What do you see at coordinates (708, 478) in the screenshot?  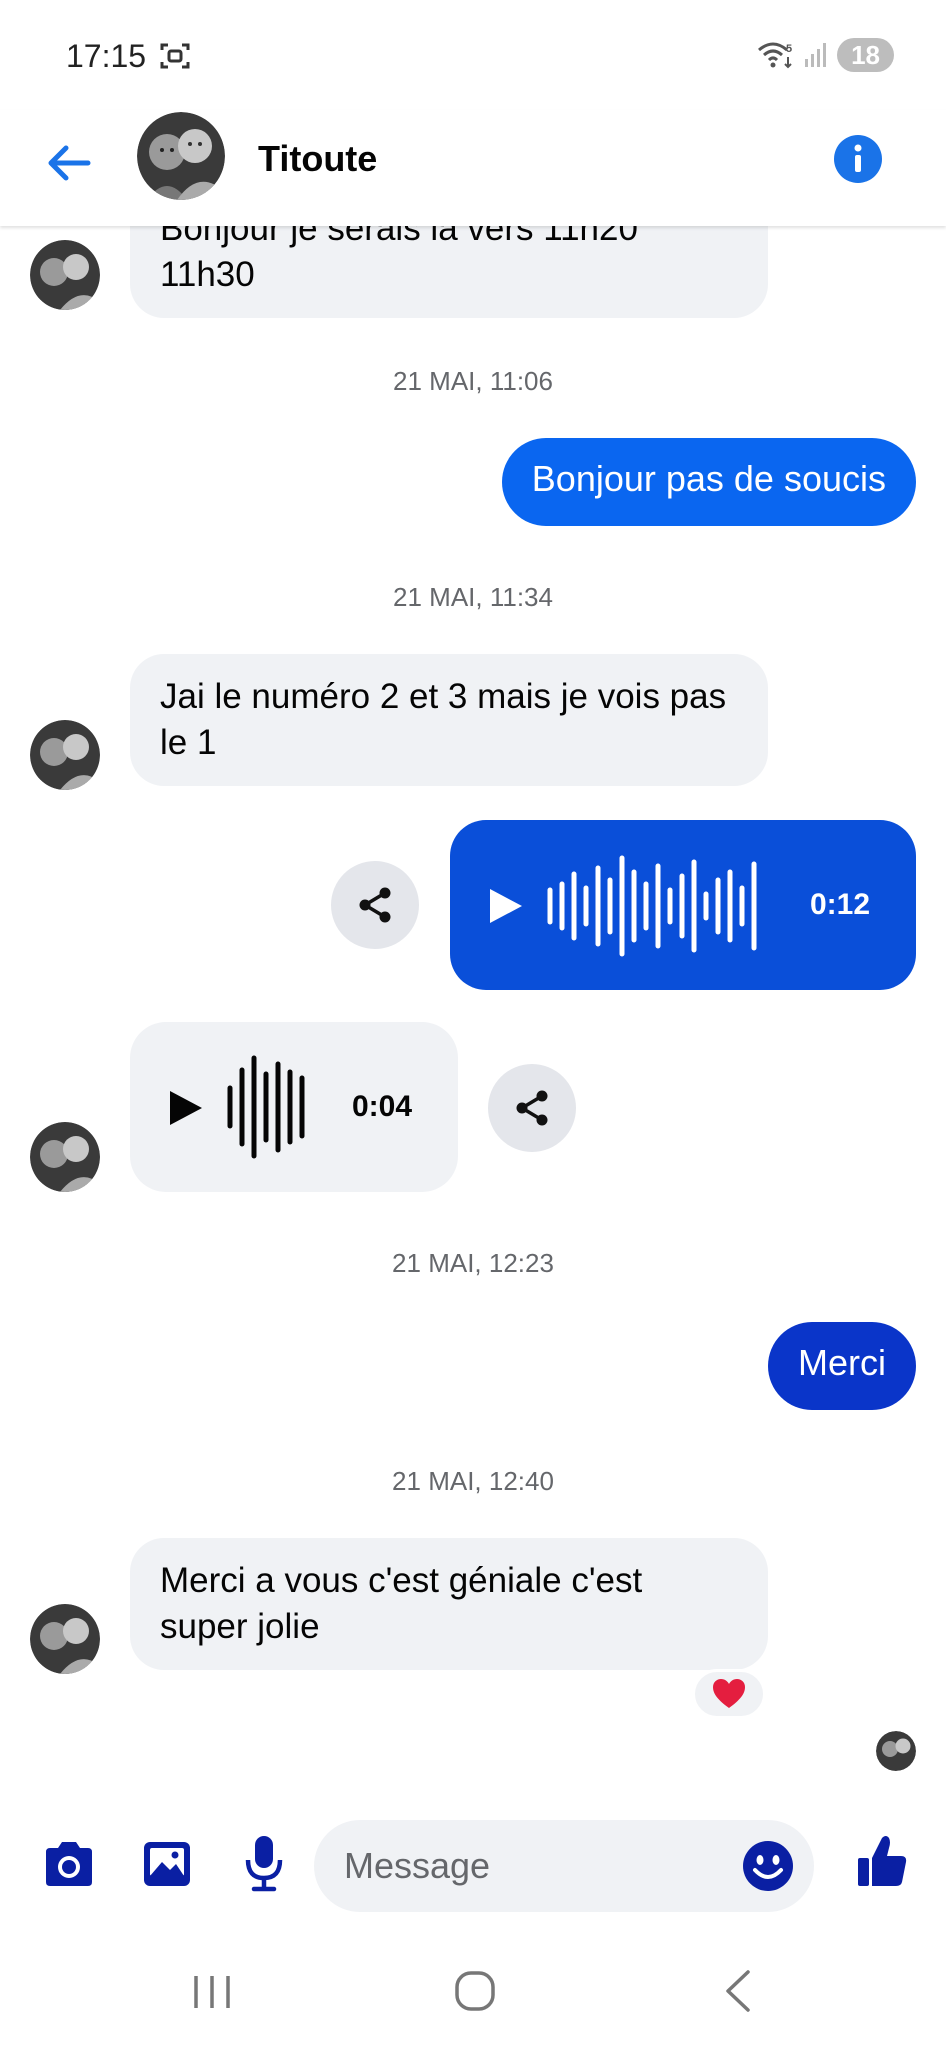 I see `message-text: Bonjour pas de soucis` at bounding box center [708, 478].